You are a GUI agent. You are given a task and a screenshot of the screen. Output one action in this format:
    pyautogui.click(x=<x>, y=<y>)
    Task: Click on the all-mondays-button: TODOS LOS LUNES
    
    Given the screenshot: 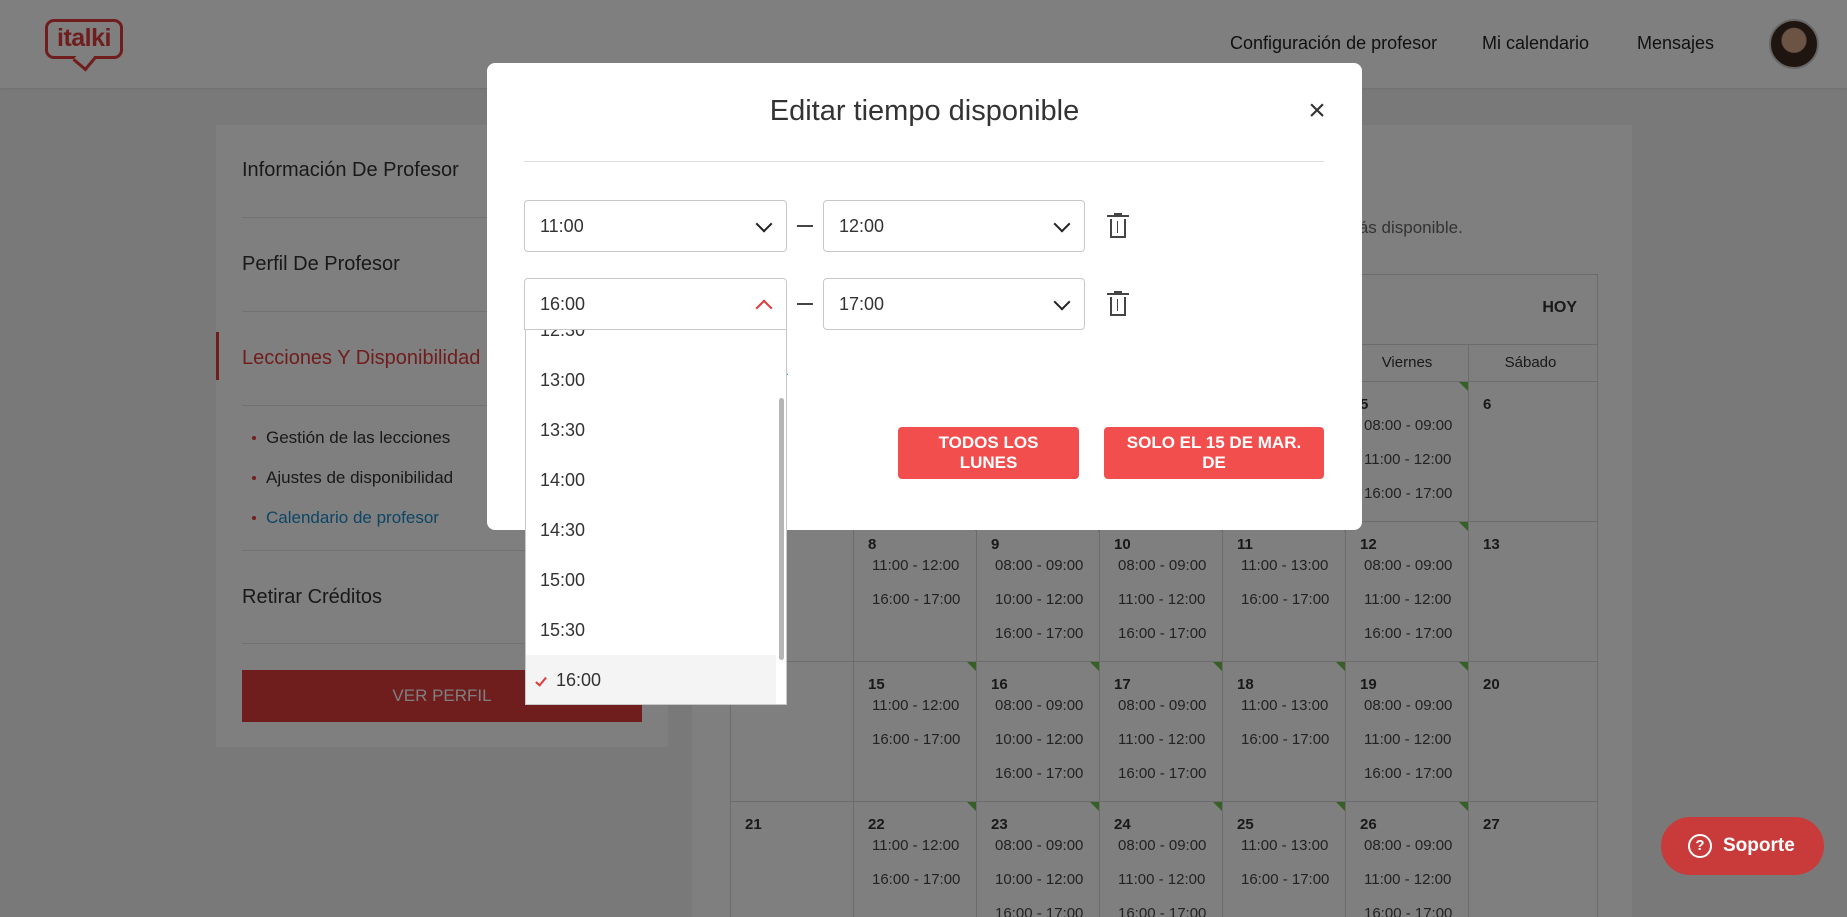 What is the action you would take?
    pyautogui.click(x=988, y=453)
    